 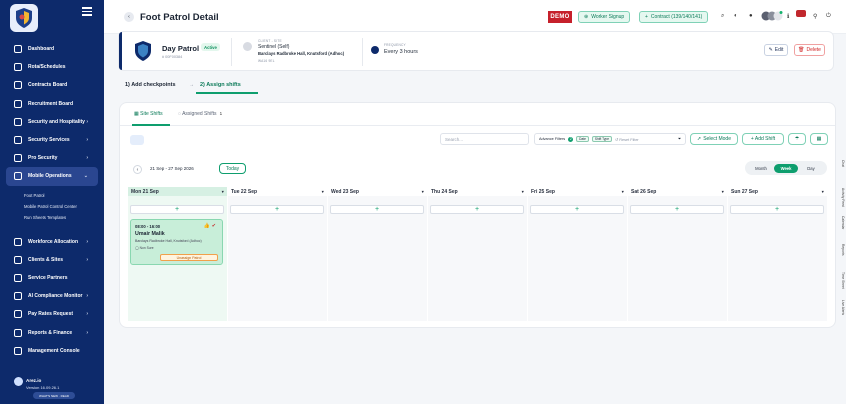 What do you see at coordinates (18, 381) in the screenshot?
I see `avatar` at bounding box center [18, 381].